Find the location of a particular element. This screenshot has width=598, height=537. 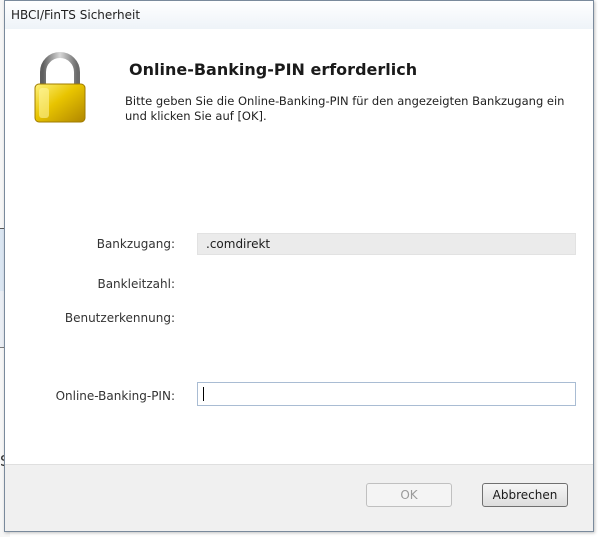

bankzugang-label: Bankzugang: is located at coordinates (135, 244).